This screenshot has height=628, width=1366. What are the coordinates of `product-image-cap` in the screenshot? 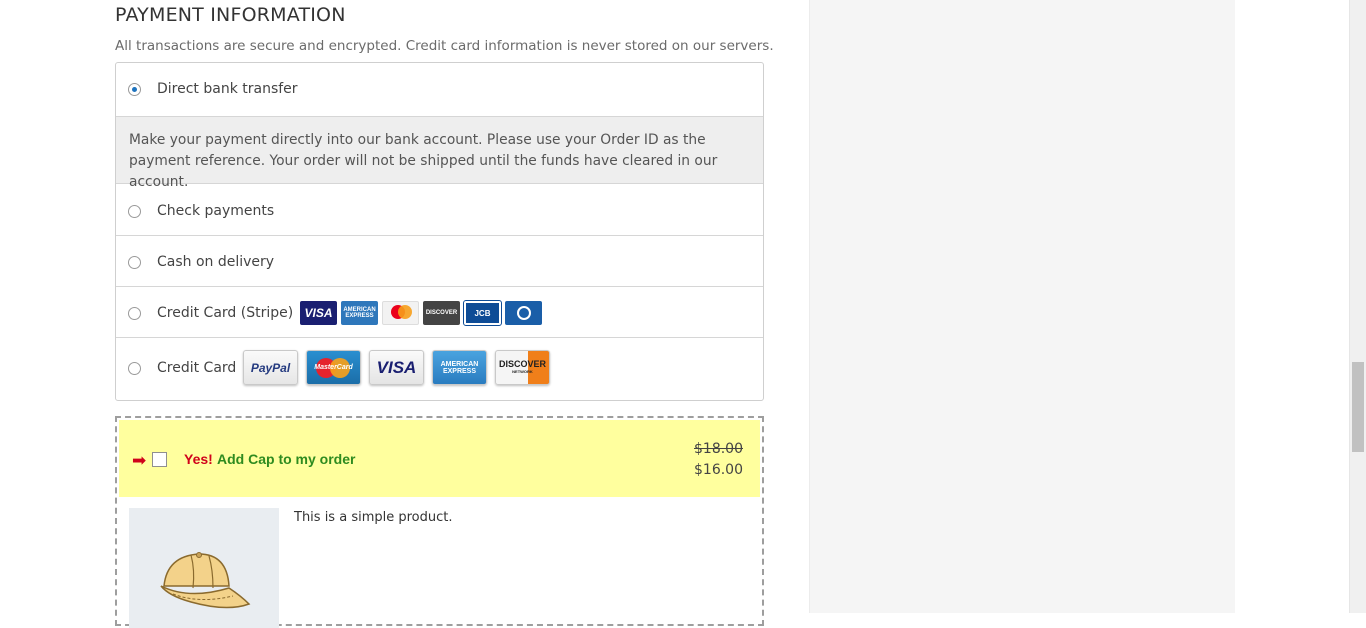 It's located at (204, 568).